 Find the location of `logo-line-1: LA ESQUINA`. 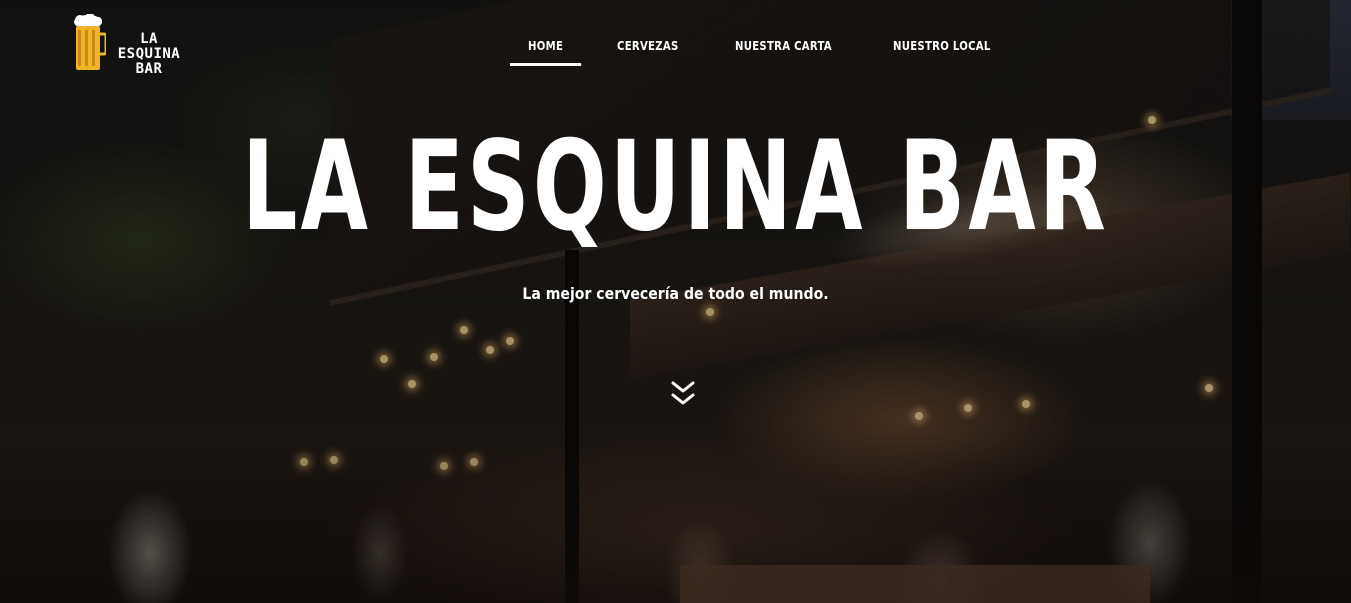

logo-line-1: LA ESQUINA is located at coordinates (149, 46).